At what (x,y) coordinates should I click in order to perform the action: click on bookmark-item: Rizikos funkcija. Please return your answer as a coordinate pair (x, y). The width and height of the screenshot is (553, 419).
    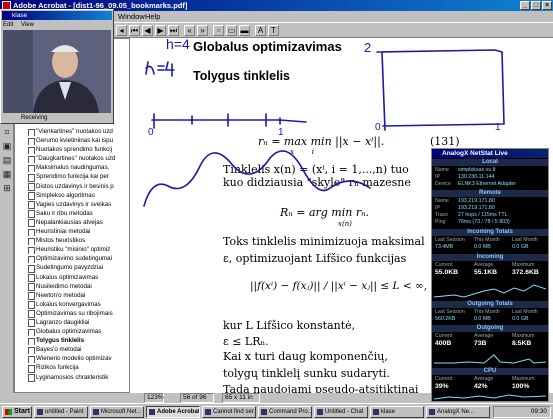
    Looking at the image, I should click on (79, 368).